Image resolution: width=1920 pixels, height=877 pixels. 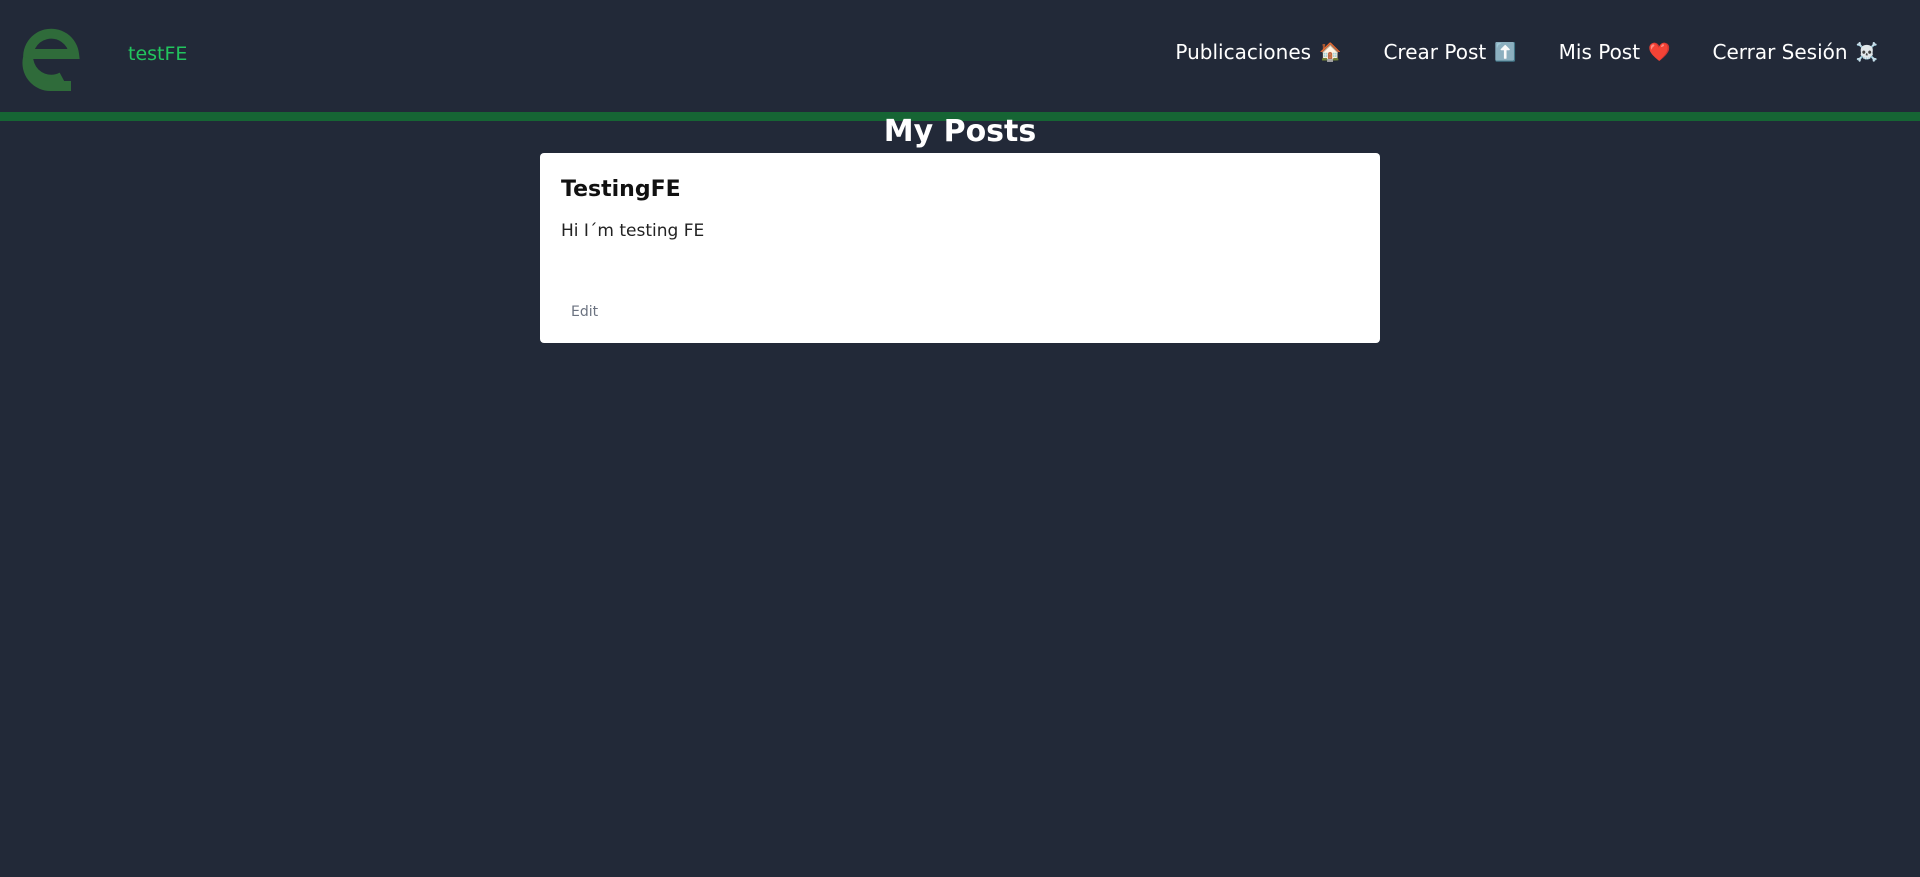 I want to click on nav-cerrar-sesion: Cerrar Sesión ☠️, so click(x=1795, y=52).